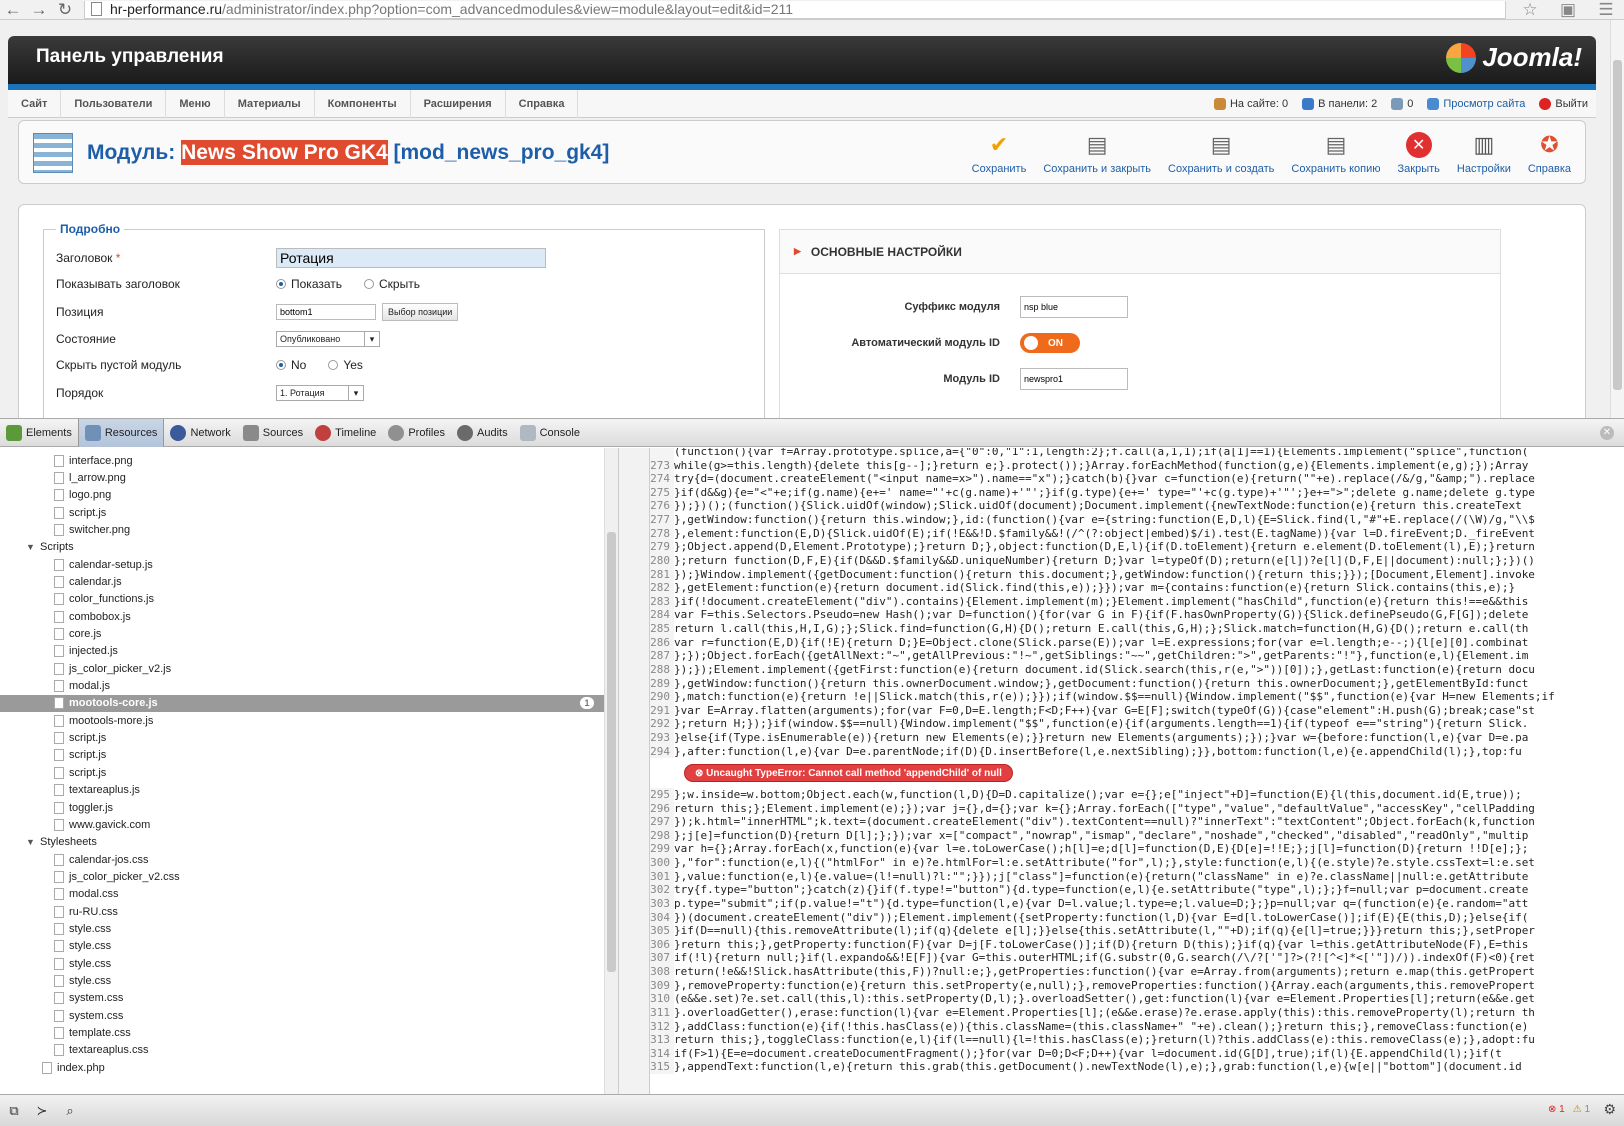 The width and height of the screenshot is (1624, 1126). I want to click on line-number: 280, so click(662, 560).